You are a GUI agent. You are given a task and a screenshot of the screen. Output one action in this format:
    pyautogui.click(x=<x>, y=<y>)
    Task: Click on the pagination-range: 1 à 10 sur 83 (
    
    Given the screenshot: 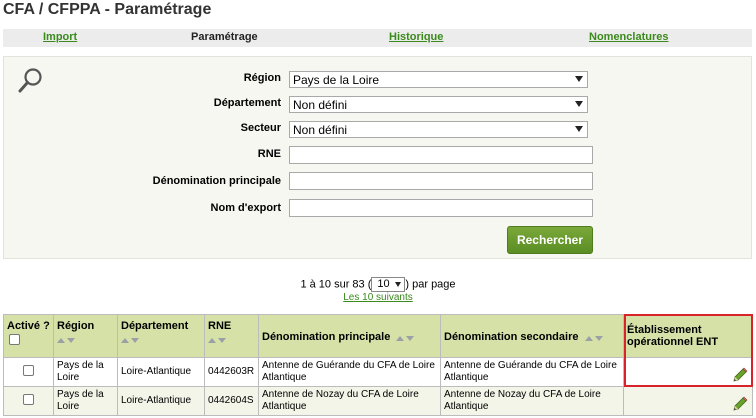 What is the action you would take?
    pyautogui.click(x=336, y=284)
    